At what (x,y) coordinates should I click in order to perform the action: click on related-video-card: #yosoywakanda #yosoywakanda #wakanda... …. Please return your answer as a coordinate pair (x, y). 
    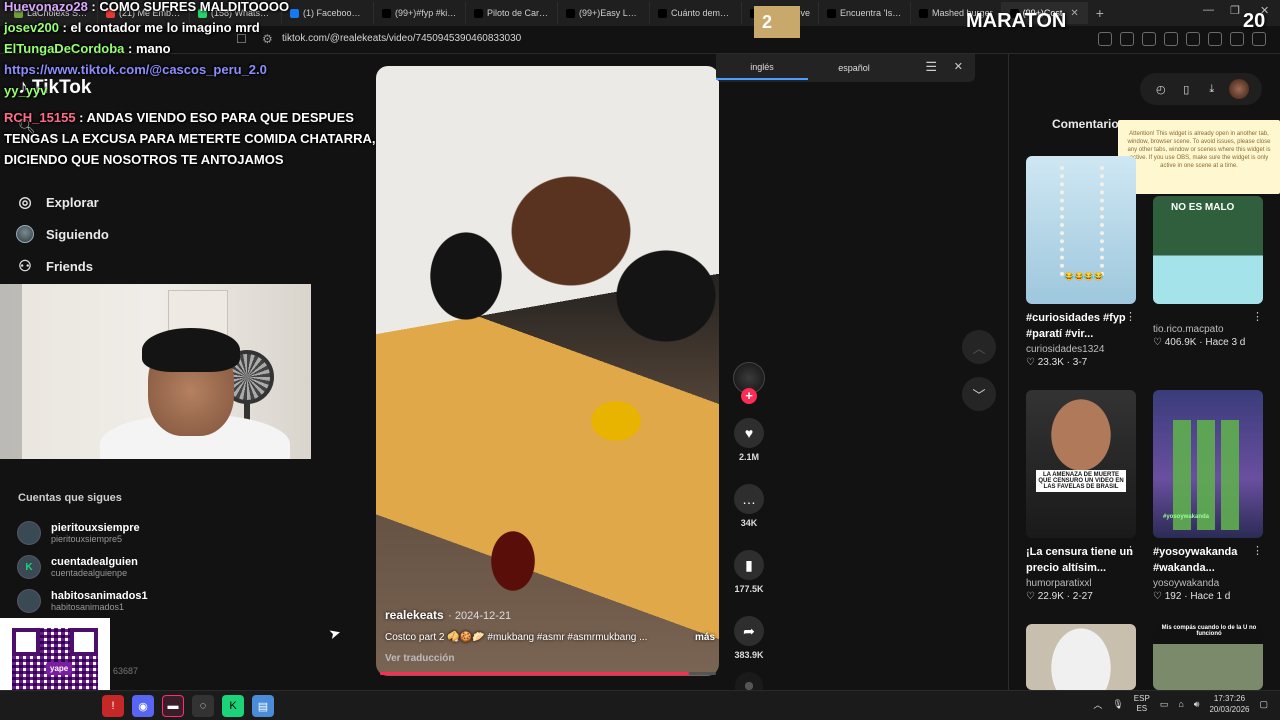
    Looking at the image, I should click on (1209, 496).